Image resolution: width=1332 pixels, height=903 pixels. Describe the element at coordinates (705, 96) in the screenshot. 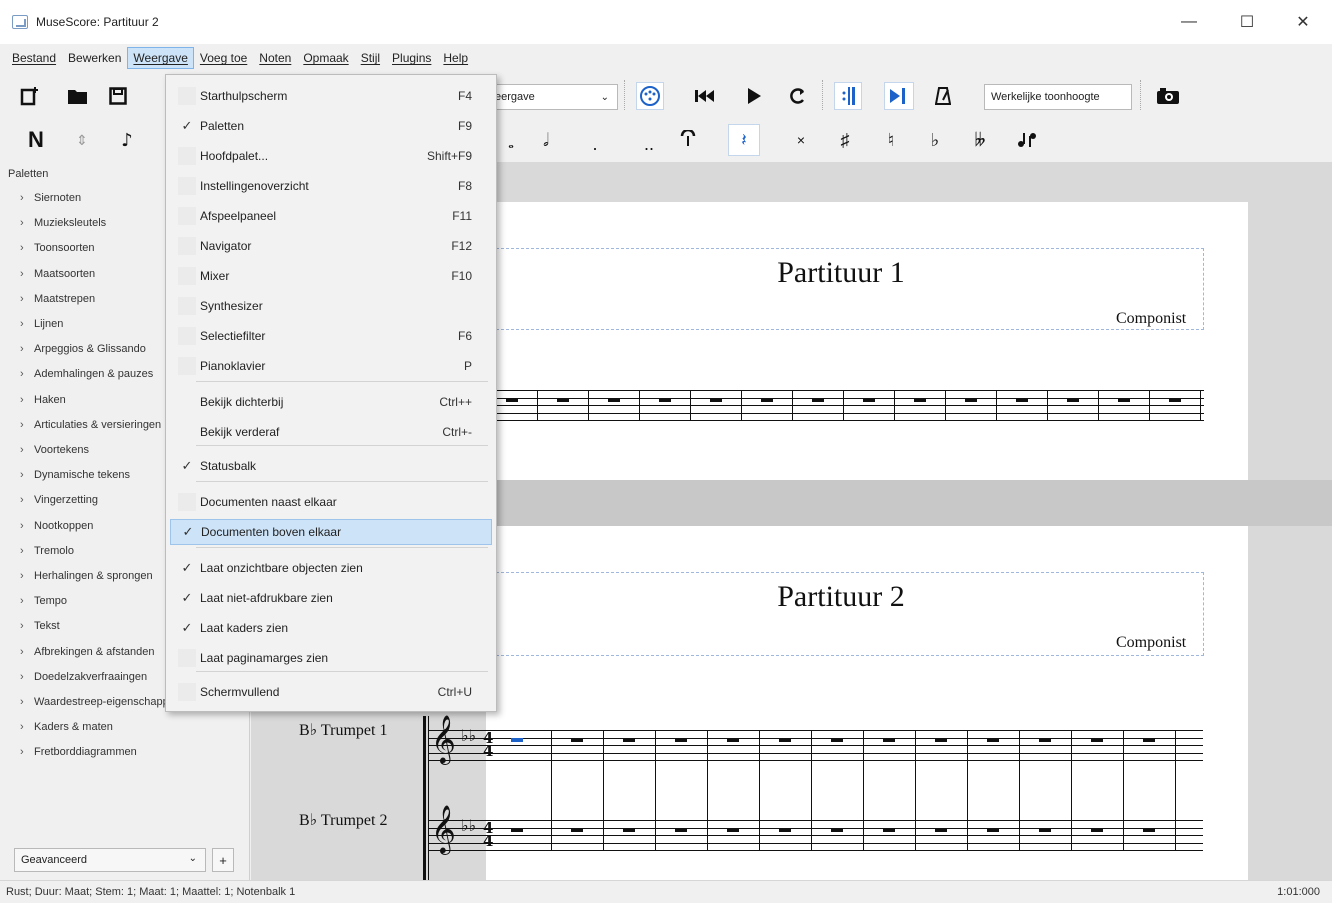

I see `rewind-icon` at that location.